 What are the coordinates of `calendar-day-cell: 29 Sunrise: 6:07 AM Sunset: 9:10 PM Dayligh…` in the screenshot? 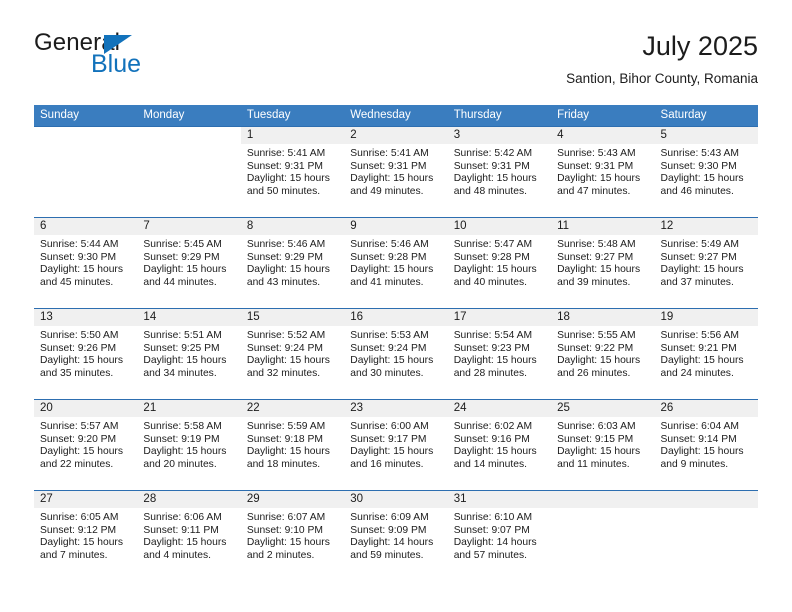 It's located at (292, 535).